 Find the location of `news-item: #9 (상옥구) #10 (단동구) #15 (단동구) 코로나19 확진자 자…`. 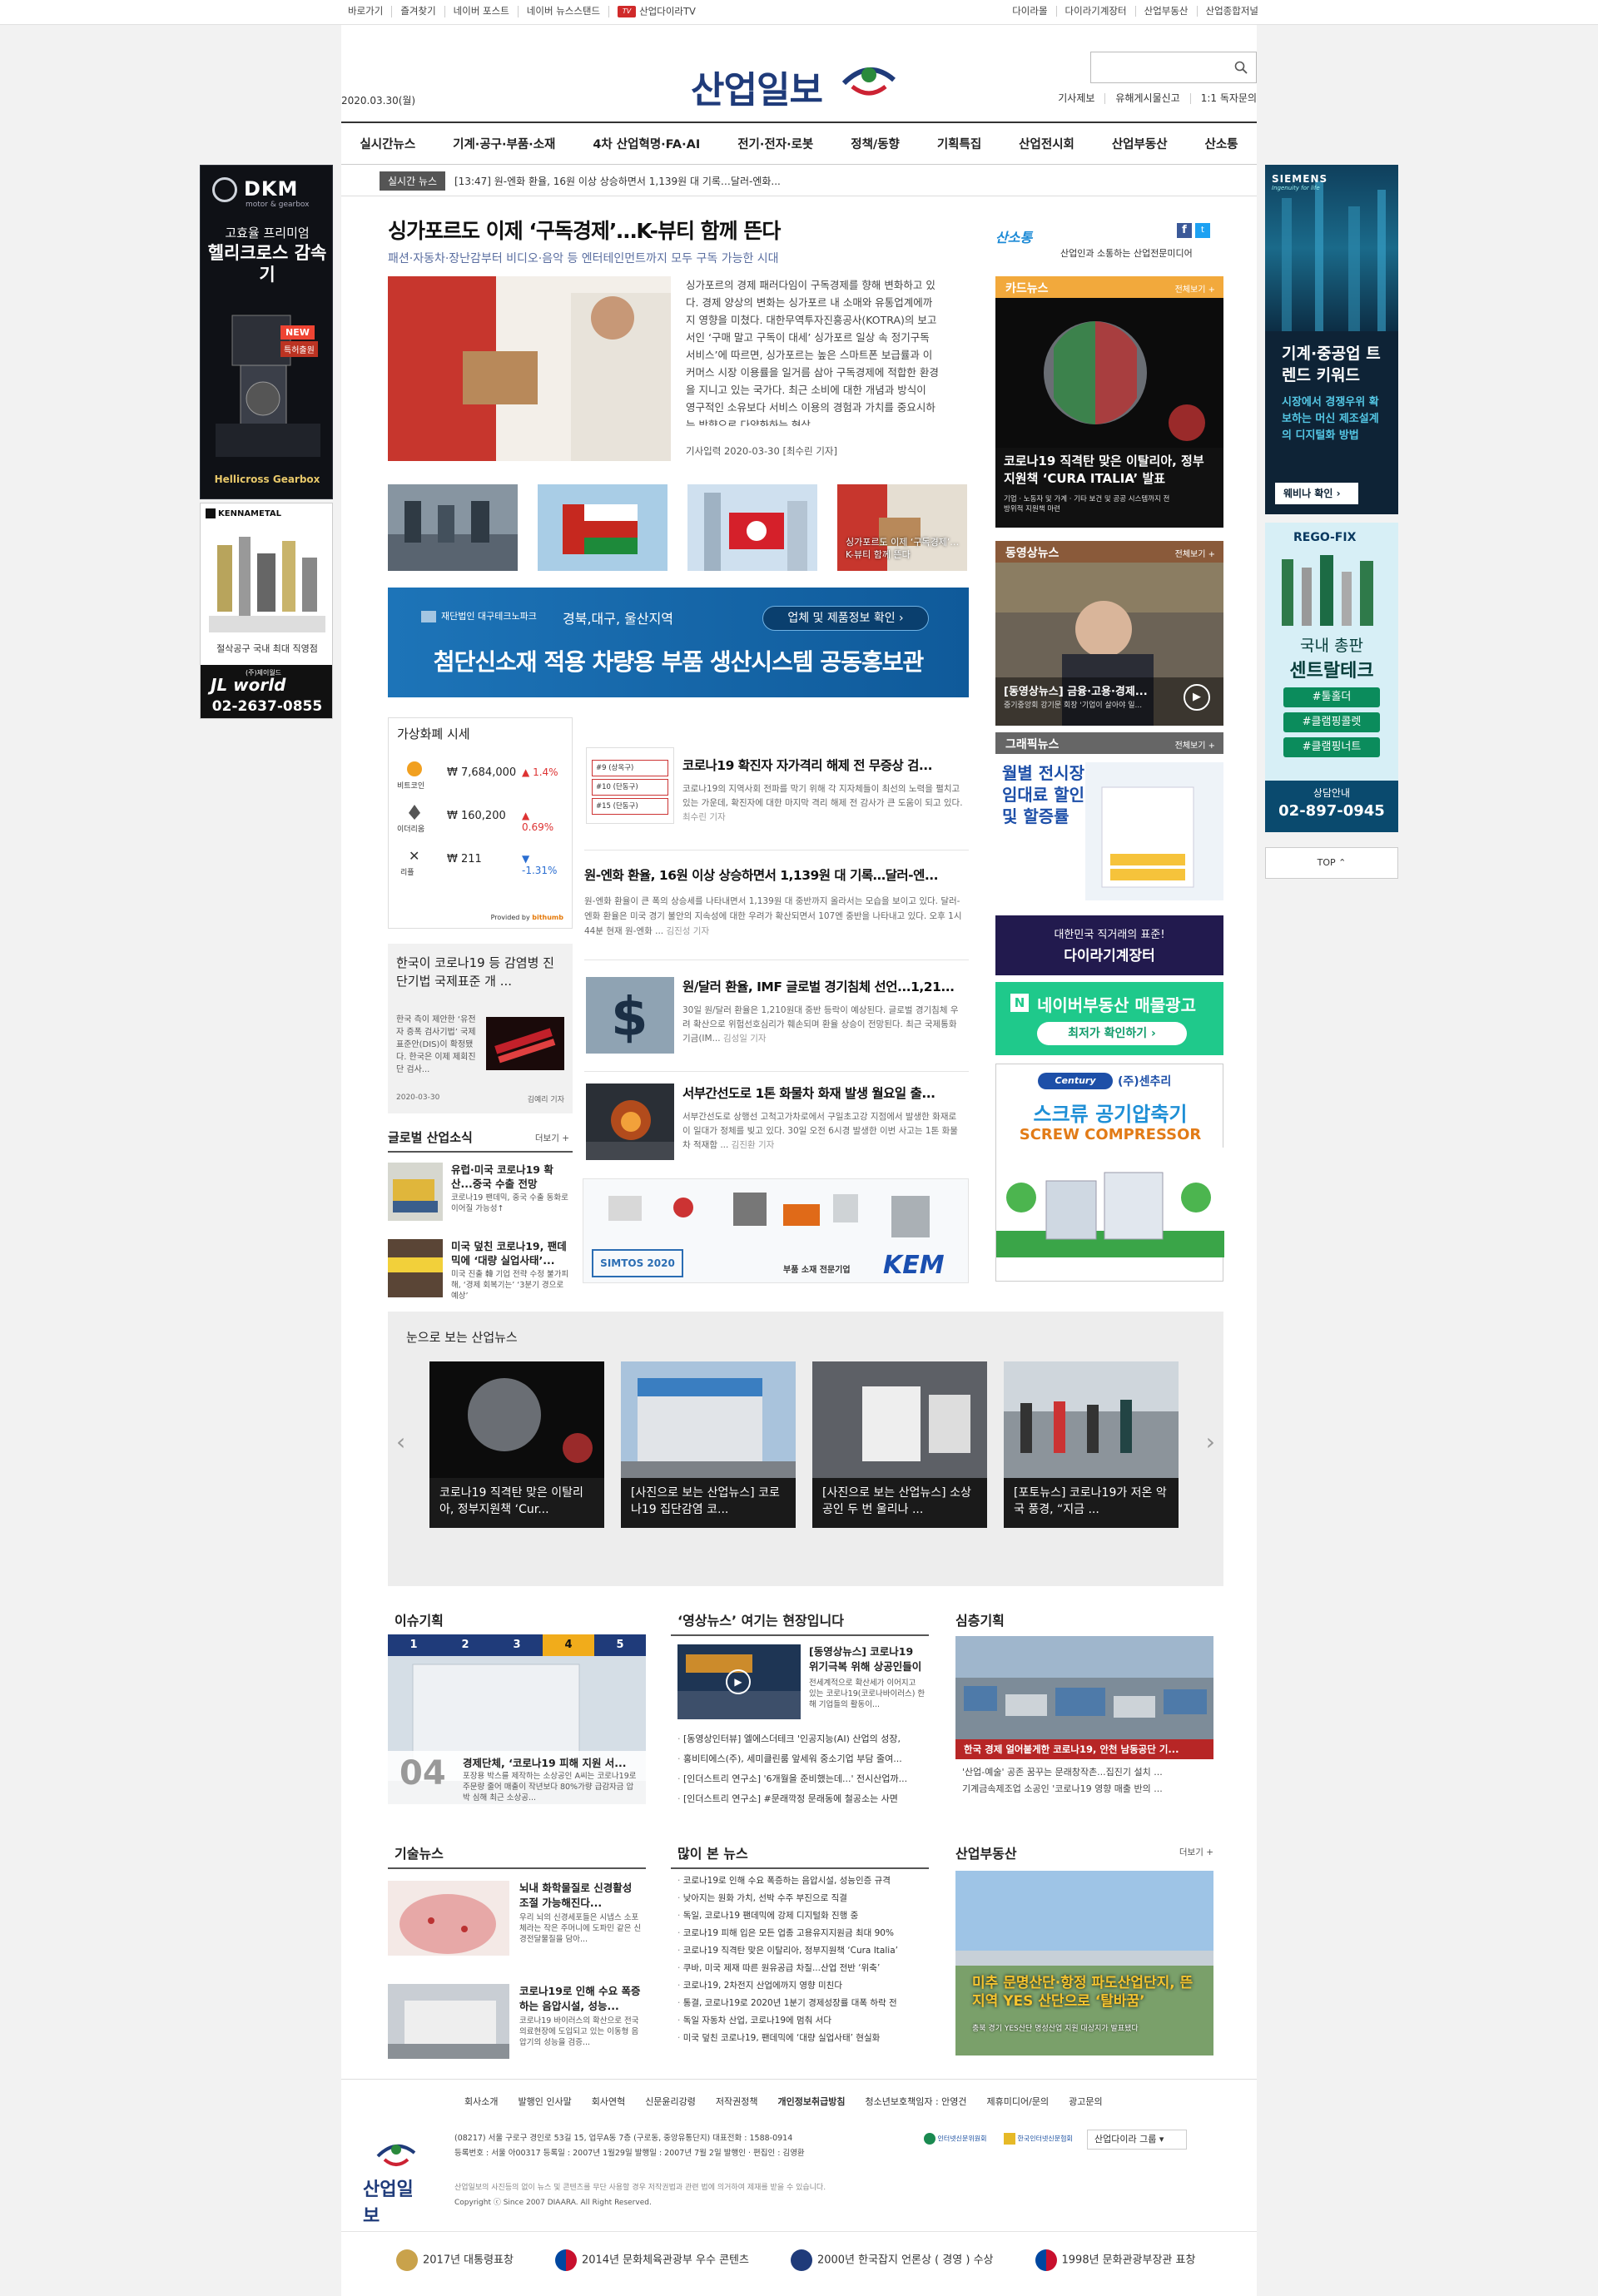

news-item: #9 (상옥구) #10 (단동구) #15 (단동구) 코로나19 확진자 자… is located at coordinates (777, 790).